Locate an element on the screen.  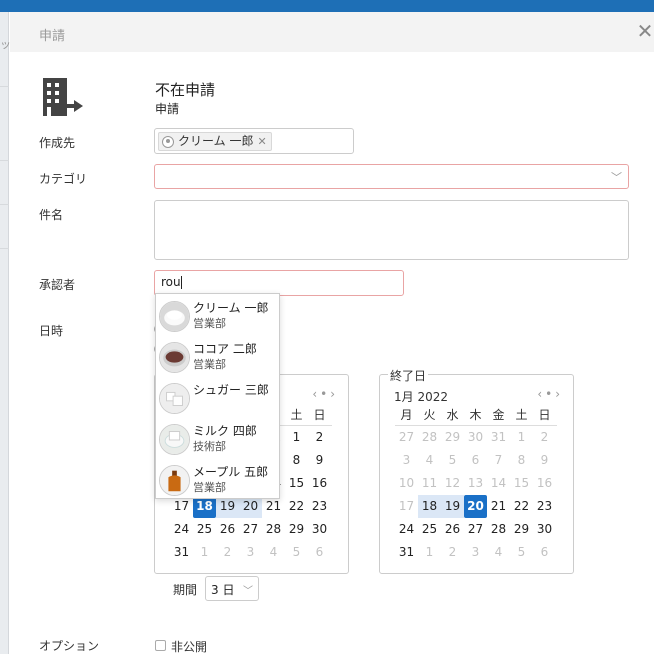
calendar-week-row: 272829303112 is located at coordinates (476, 437).